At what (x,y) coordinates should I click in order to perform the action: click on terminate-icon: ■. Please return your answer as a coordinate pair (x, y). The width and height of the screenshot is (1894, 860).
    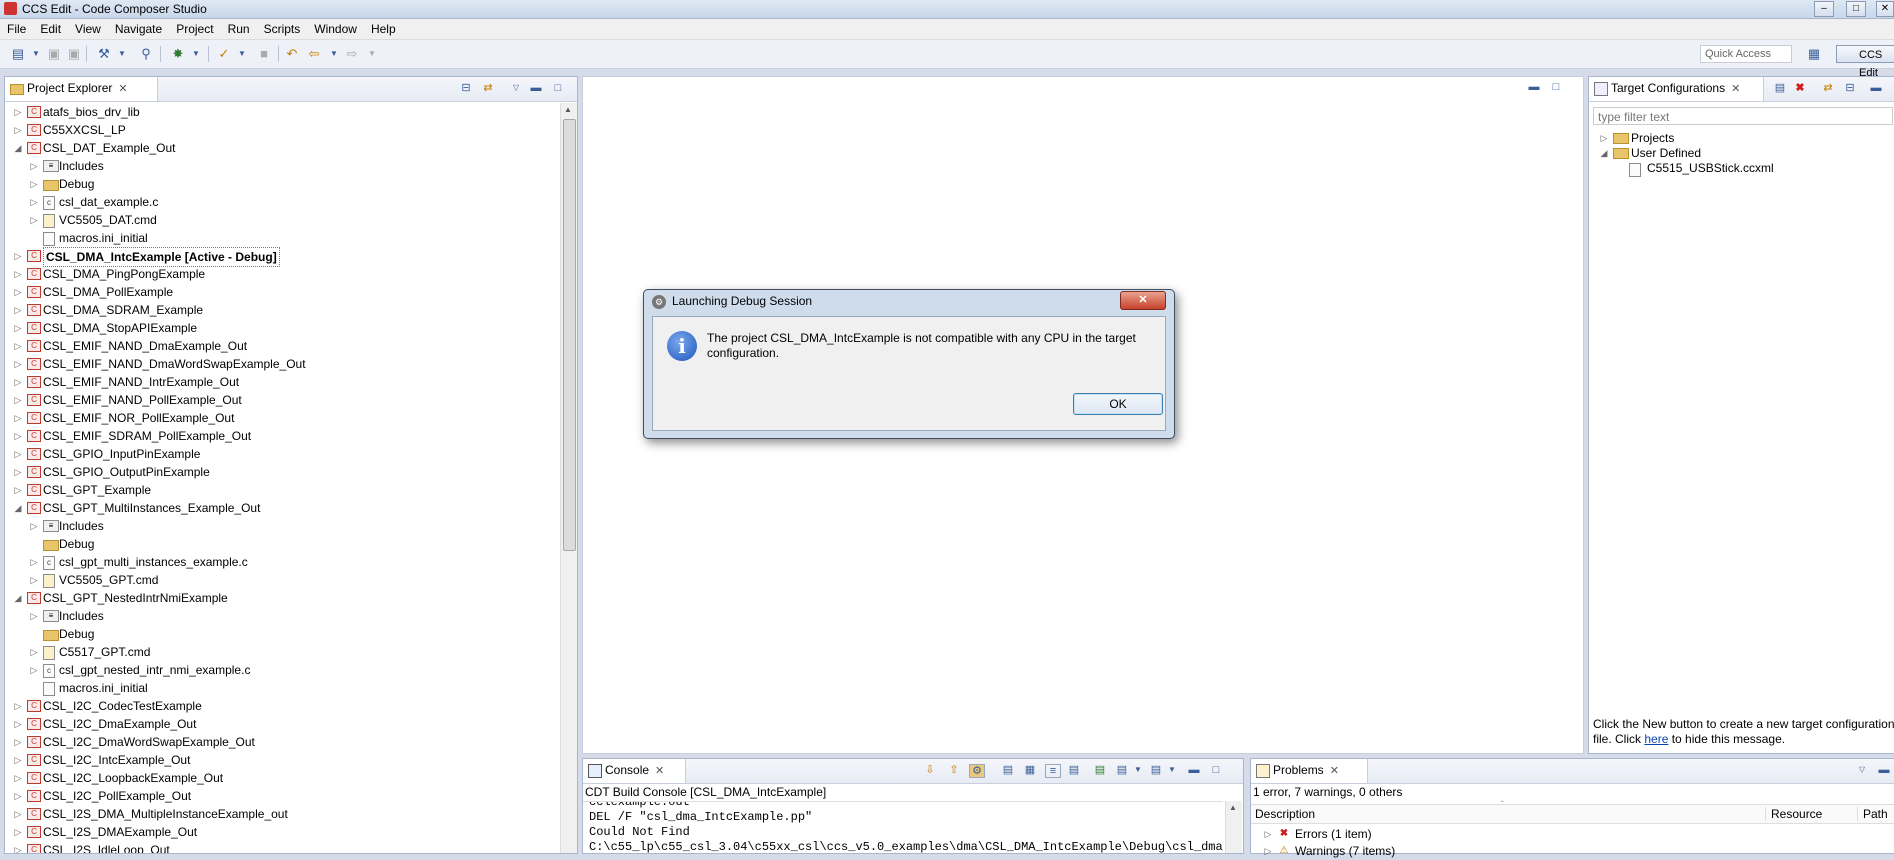
    Looking at the image, I should click on (264, 54).